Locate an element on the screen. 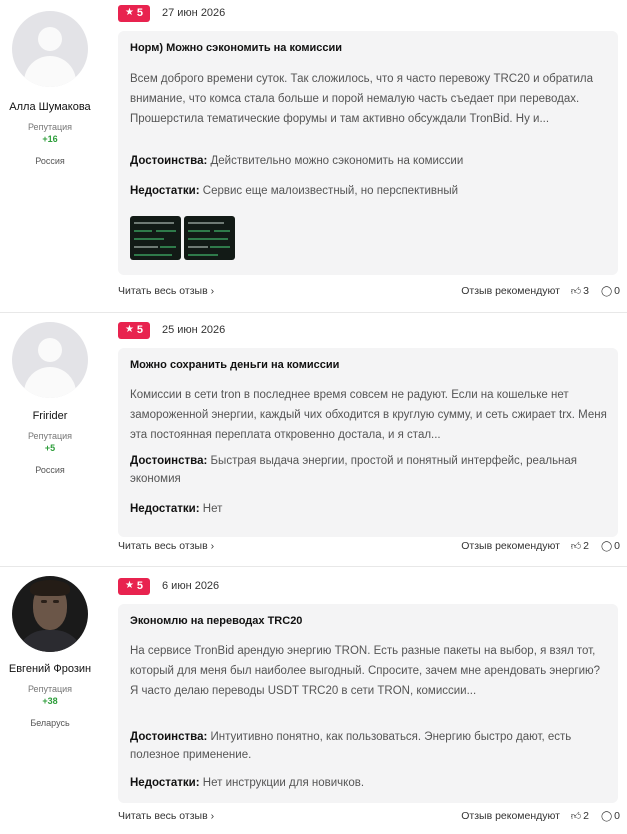  review-header: ★ 5 25 июн 2026 is located at coordinates (171, 330).